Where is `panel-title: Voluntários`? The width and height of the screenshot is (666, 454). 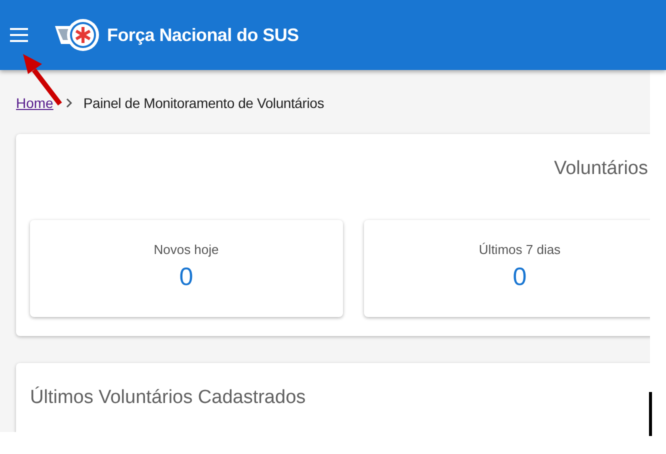 panel-title: Voluntários is located at coordinates (601, 169).